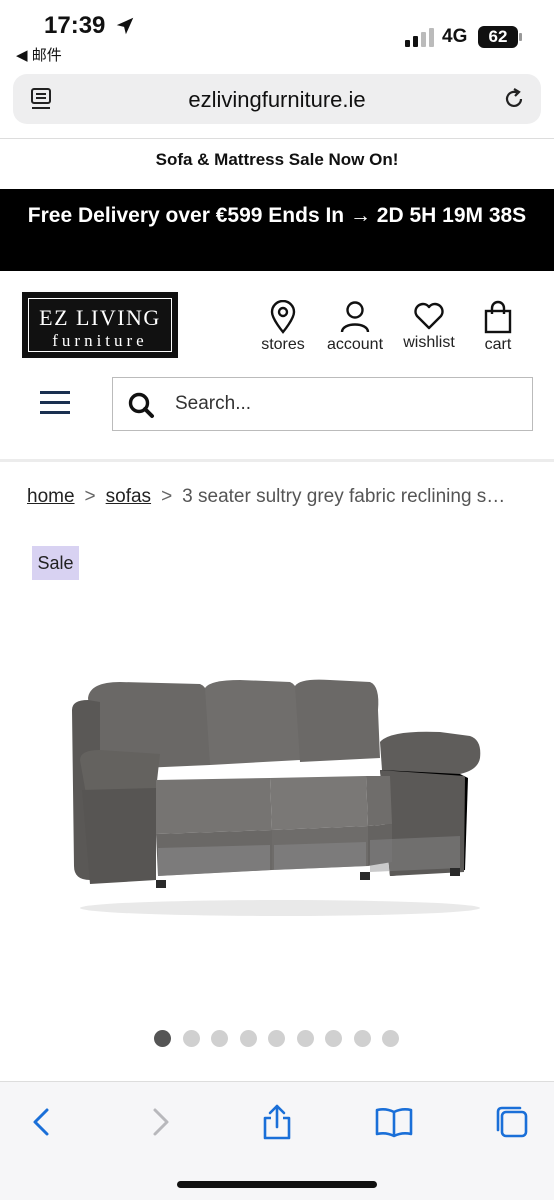 The width and height of the screenshot is (554, 1200). I want to click on location-pin-icon, so click(283, 317).